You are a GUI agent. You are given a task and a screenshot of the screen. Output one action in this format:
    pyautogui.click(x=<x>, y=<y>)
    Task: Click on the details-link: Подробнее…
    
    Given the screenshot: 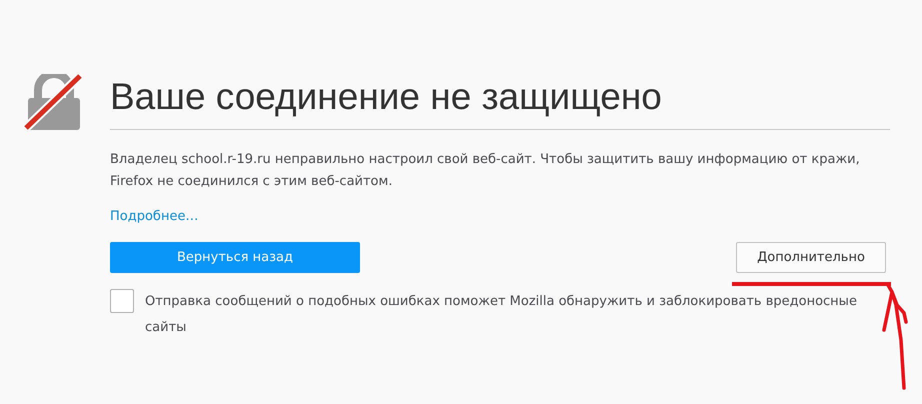 What is the action you would take?
    pyautogui.click(x=154, y=217)
    